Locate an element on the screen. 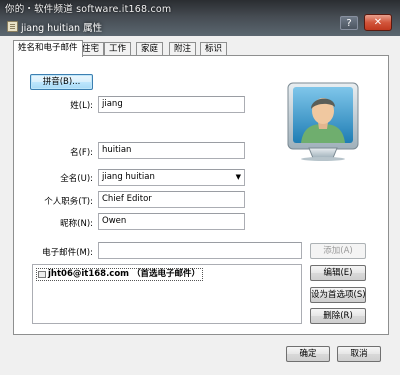 The width and height of the screenshot is (400, 375). person-avatar-icon is located at coordinates (323, 121).